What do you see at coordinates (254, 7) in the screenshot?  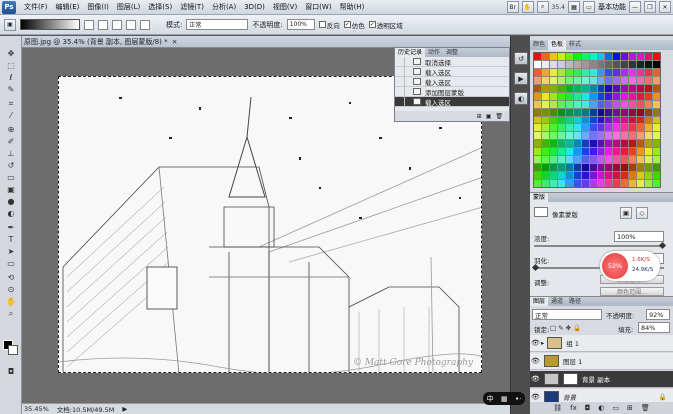 I see `menu-3d: 3D(D)` at bounding box center [254, 7].